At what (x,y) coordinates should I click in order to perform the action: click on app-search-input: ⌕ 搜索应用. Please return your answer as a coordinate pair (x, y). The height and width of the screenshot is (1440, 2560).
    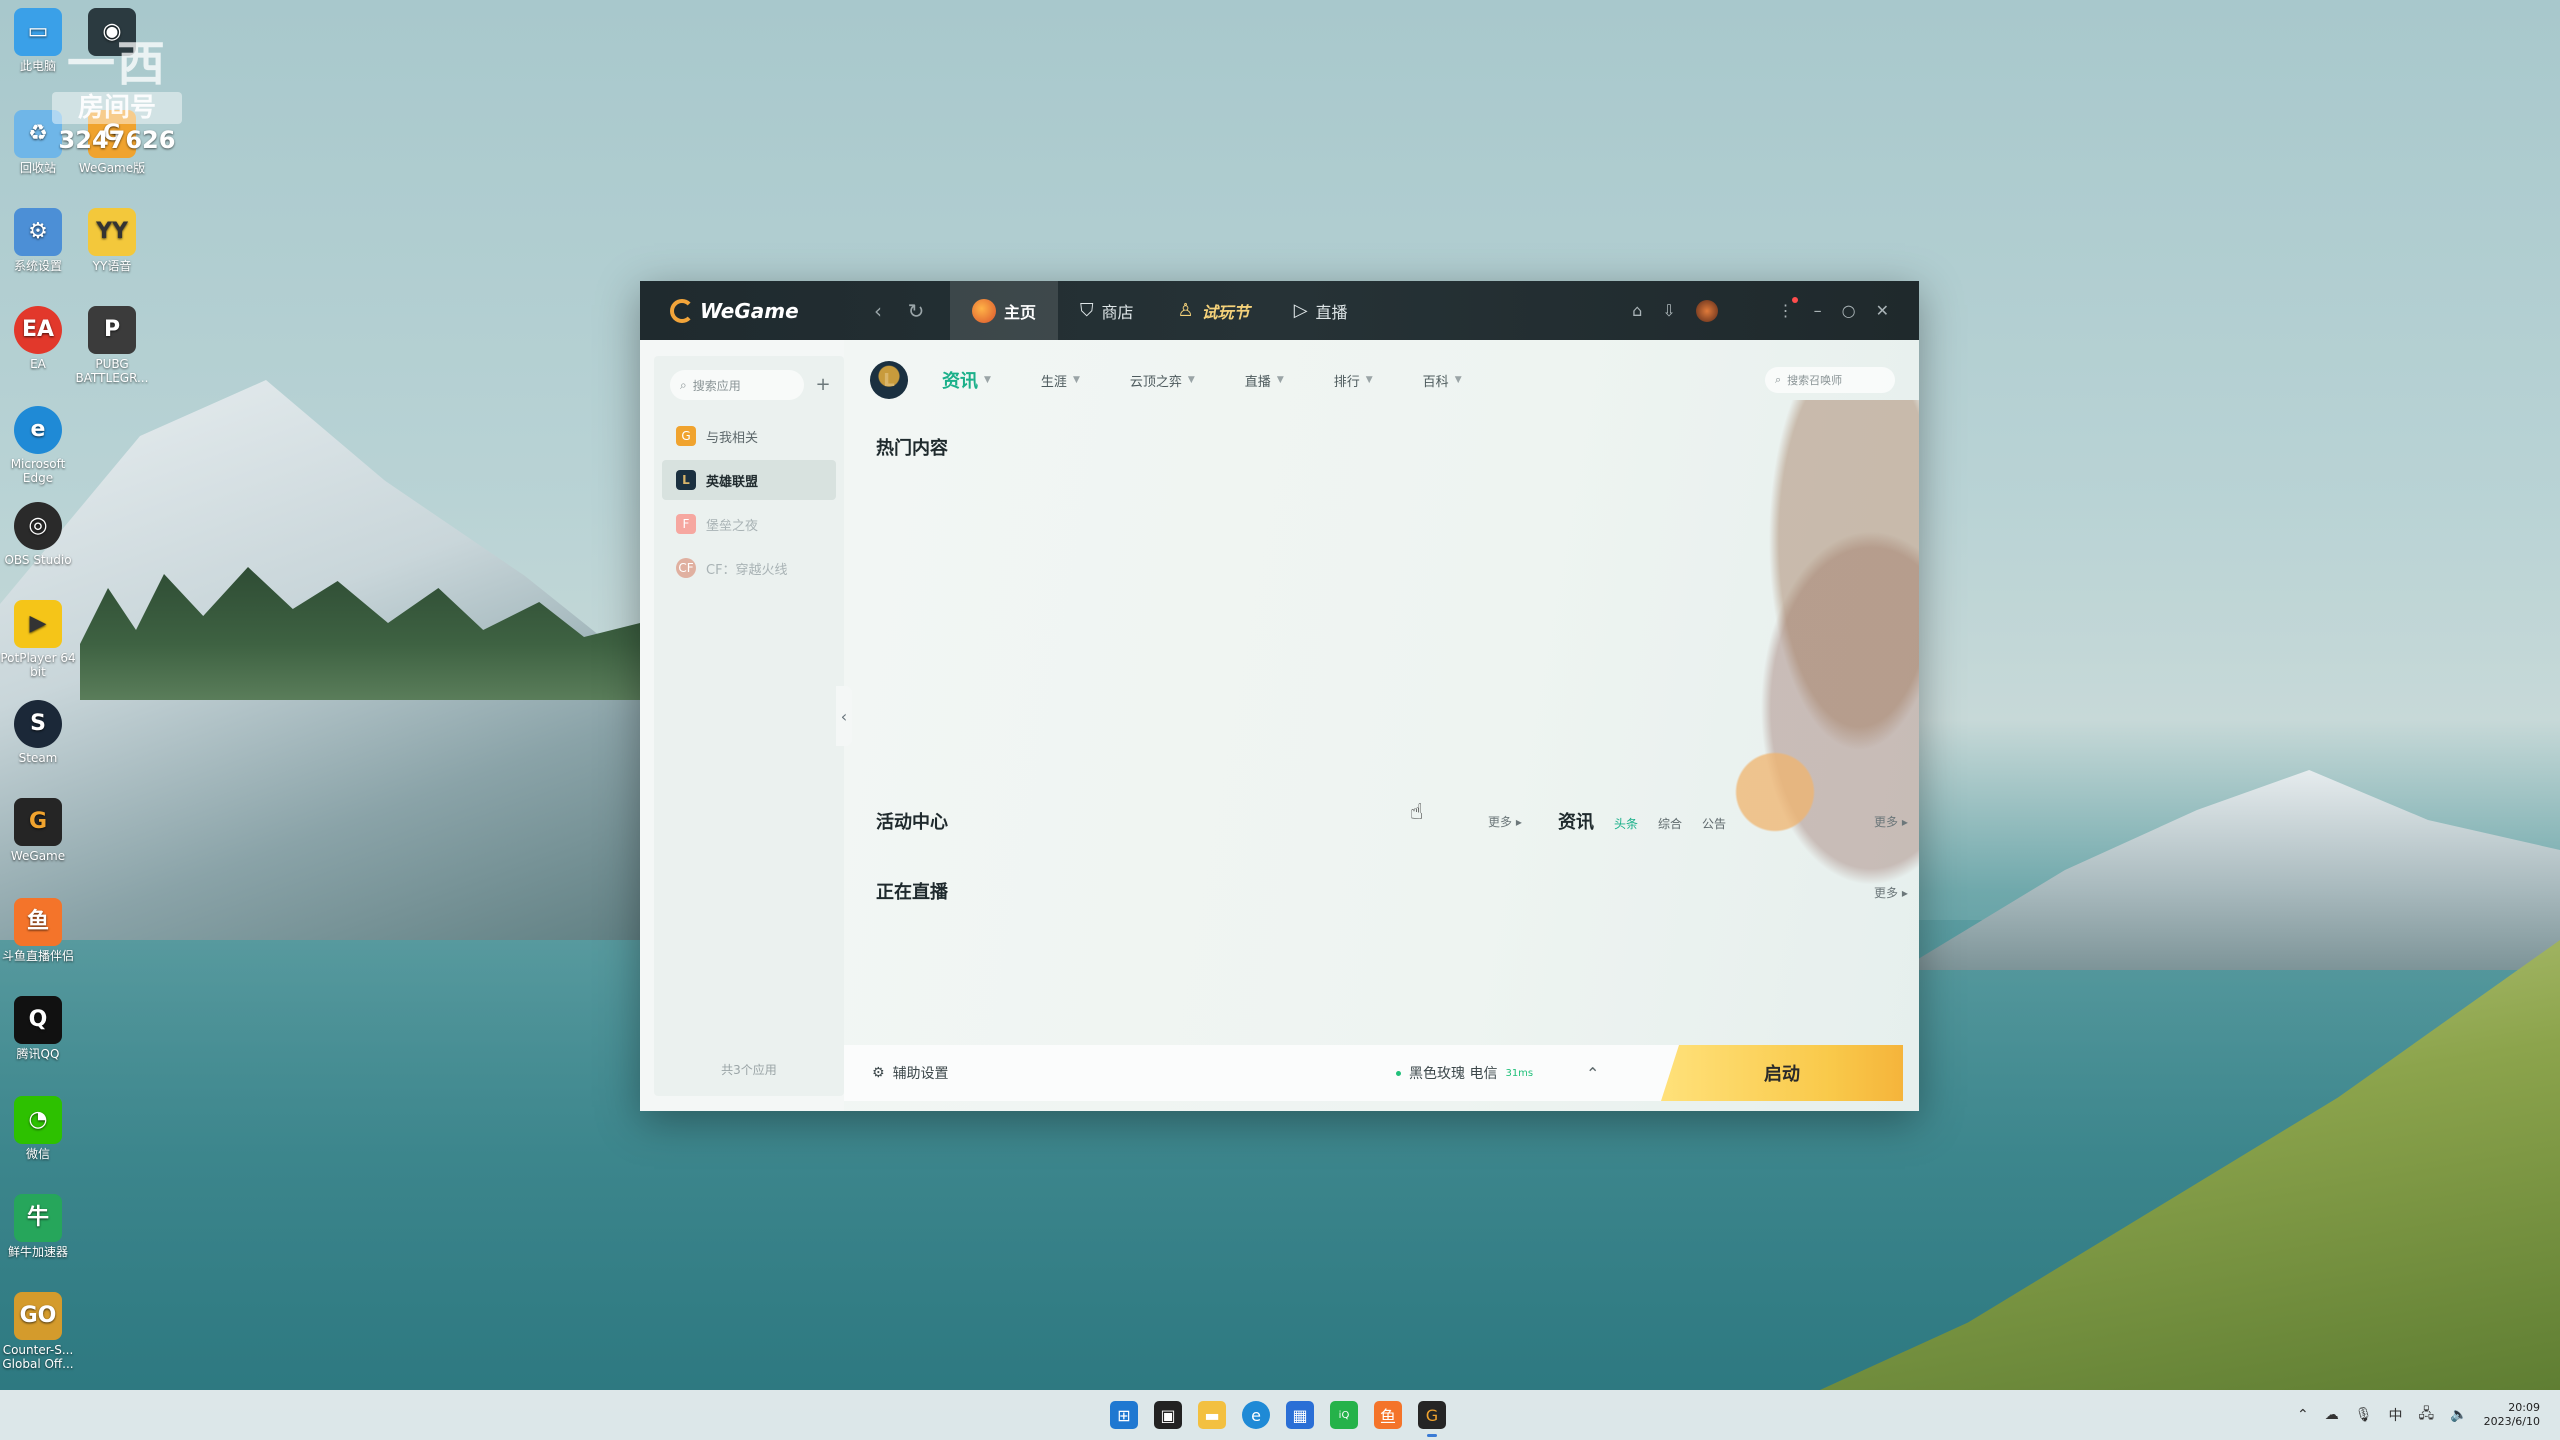
    Looking at the image, I should click on (737, 385).